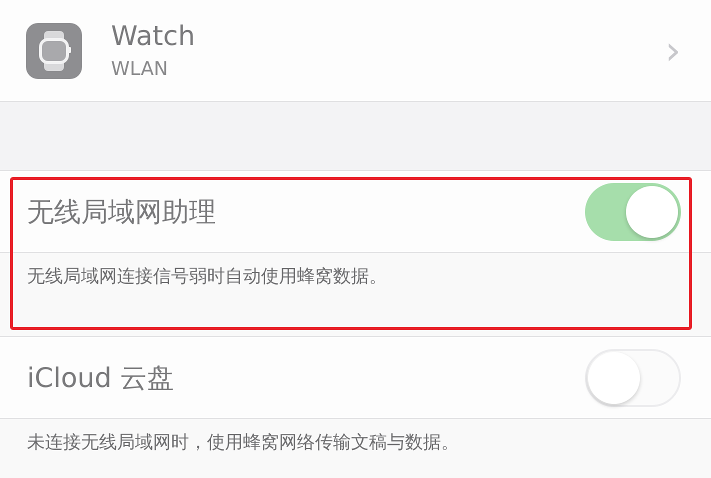 The image size is (711, 478). What do you see at coordinates (153, 36) in the screenshot?
I see `row-title: Watch` at bounding box center [153, 36].